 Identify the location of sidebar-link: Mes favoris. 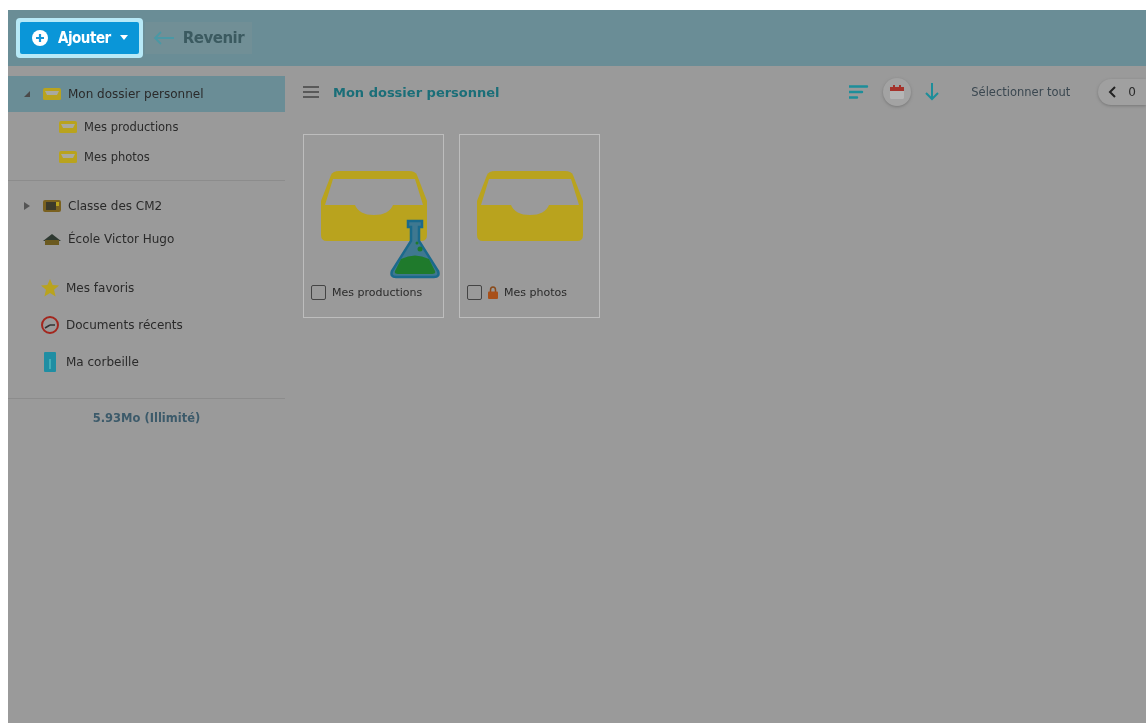
(146, 287).